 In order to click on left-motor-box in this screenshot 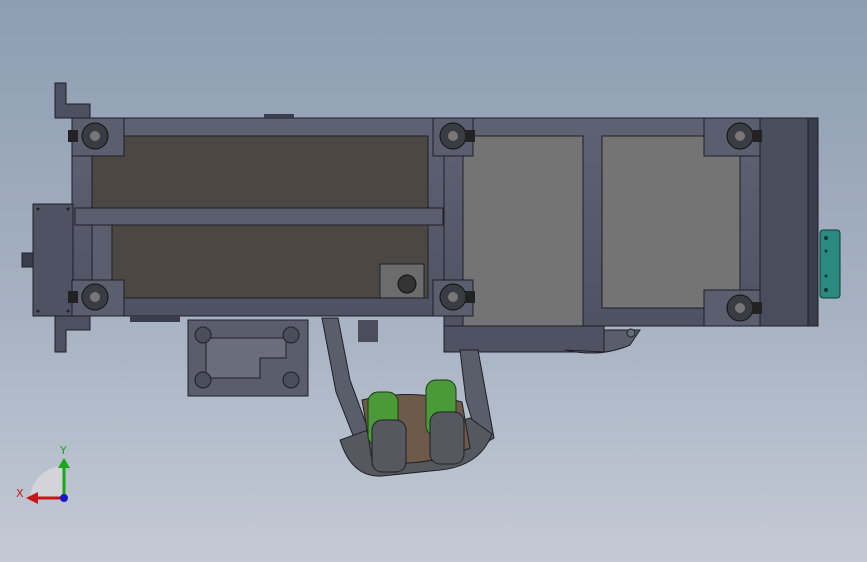, I will do `click(53, 260)`.